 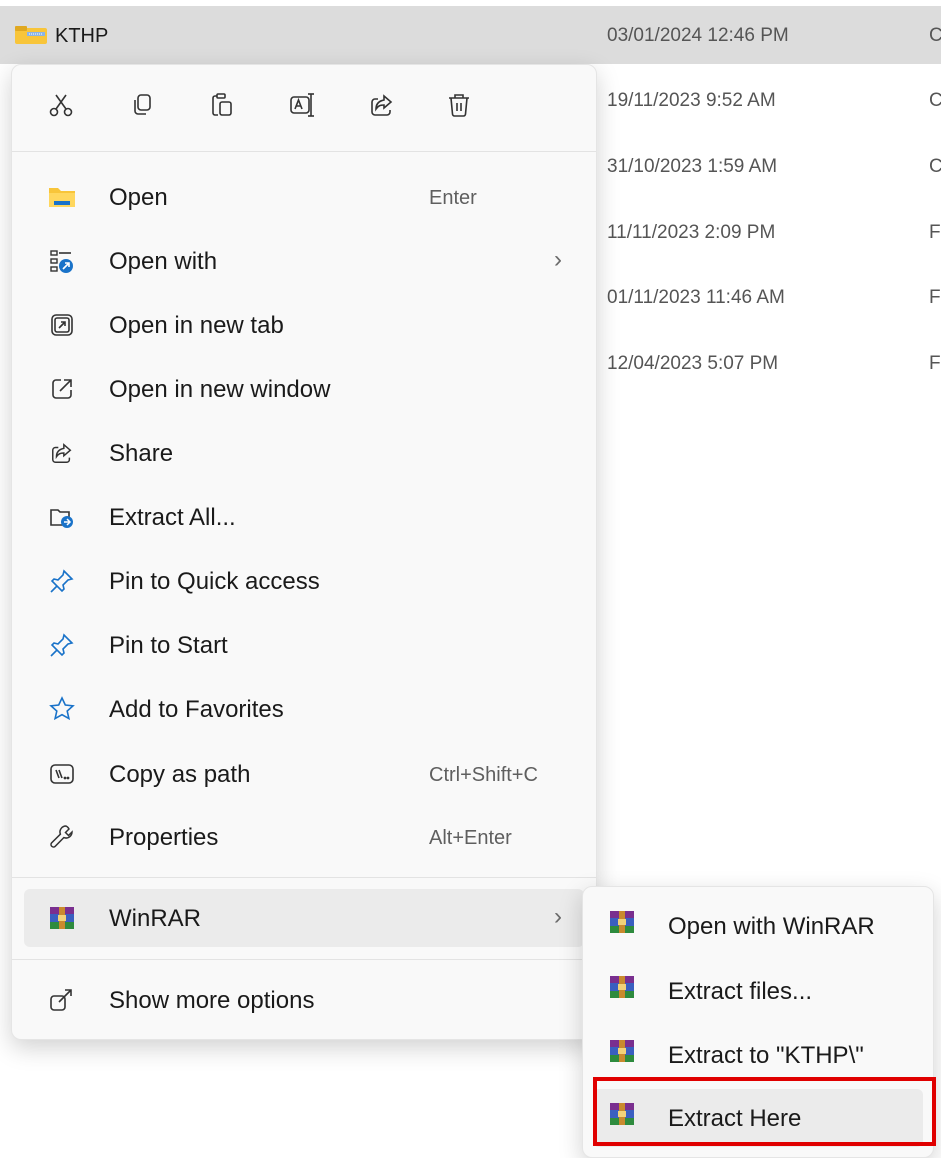 What do you see at coordinates (304, 645) in the screenshot?
I see `menu-item-pin-start: Pin to Start` at bounding box center [304, 645].